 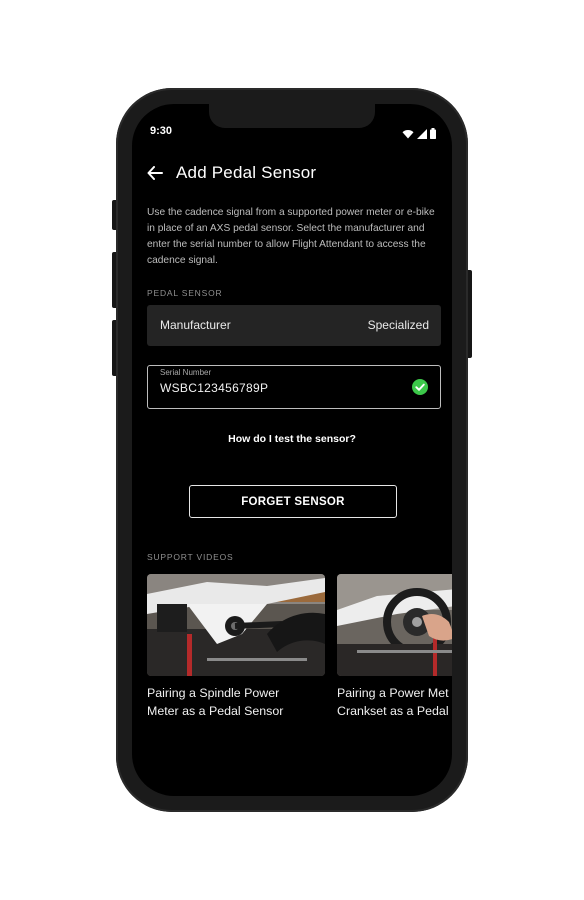 I want to click on video-title: Pairing a Power Met Crankset as a Pedal, so click(x=394, y=702).